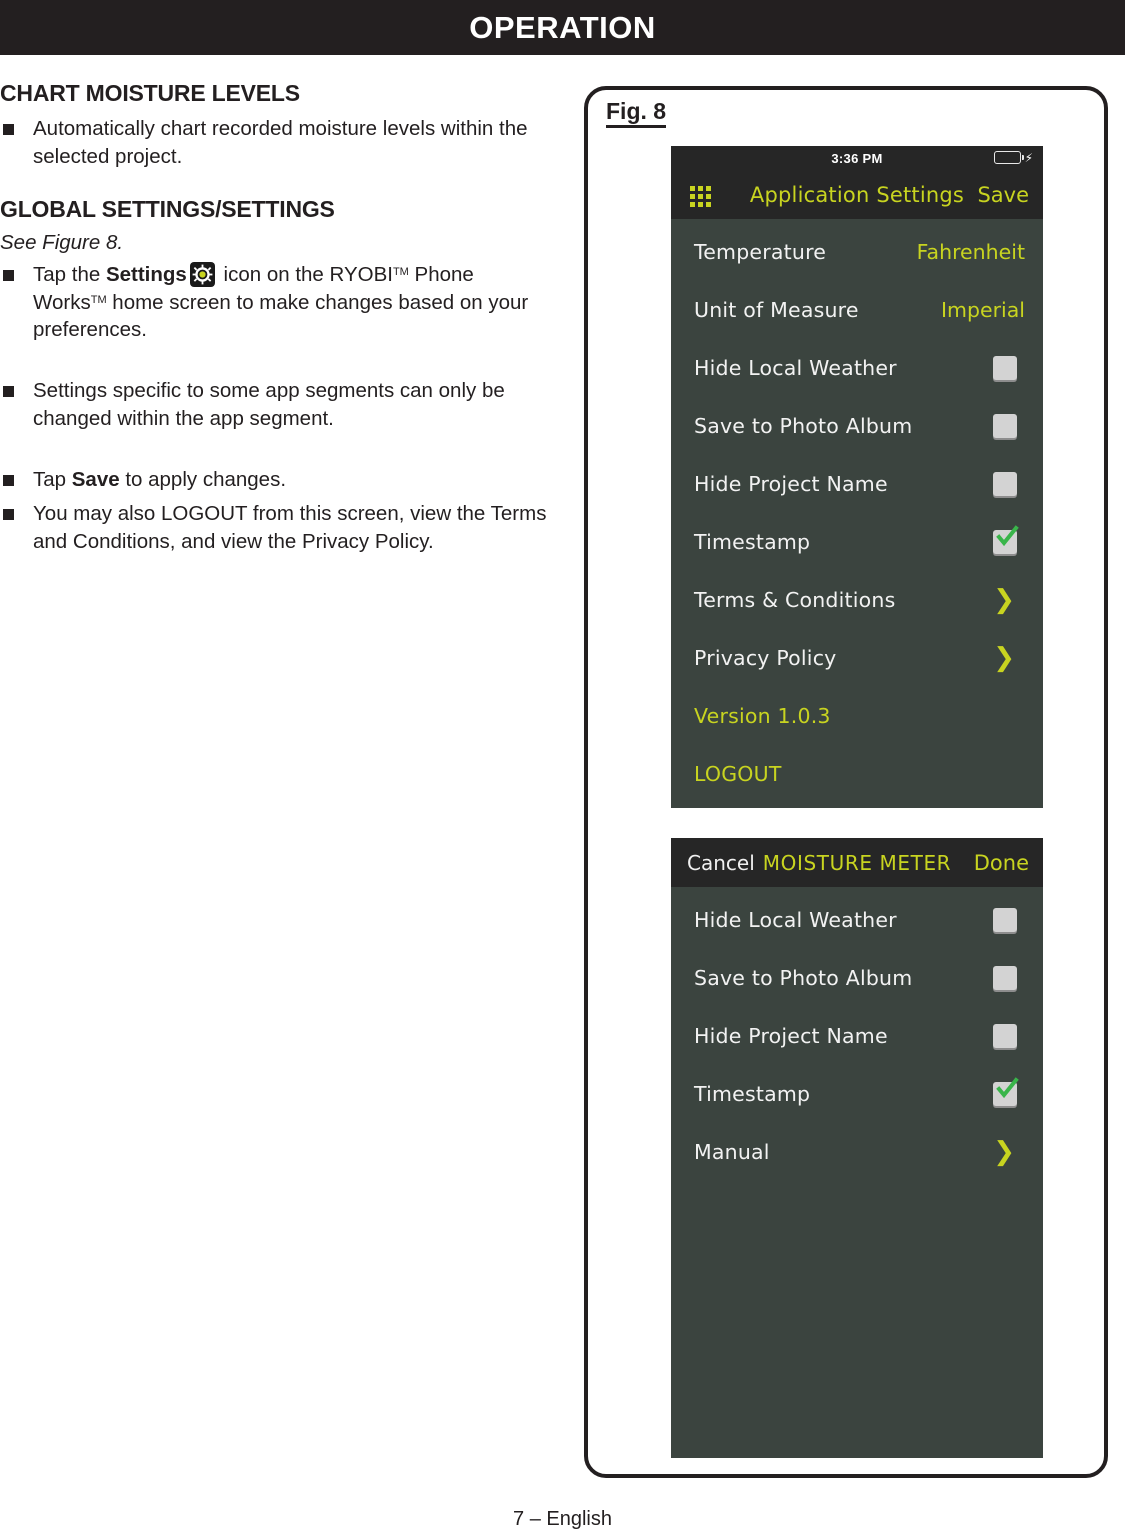 This screenshot has height=1539, width=1125. I want to click on row-label: Terms & Conditions, so click(795, 600).